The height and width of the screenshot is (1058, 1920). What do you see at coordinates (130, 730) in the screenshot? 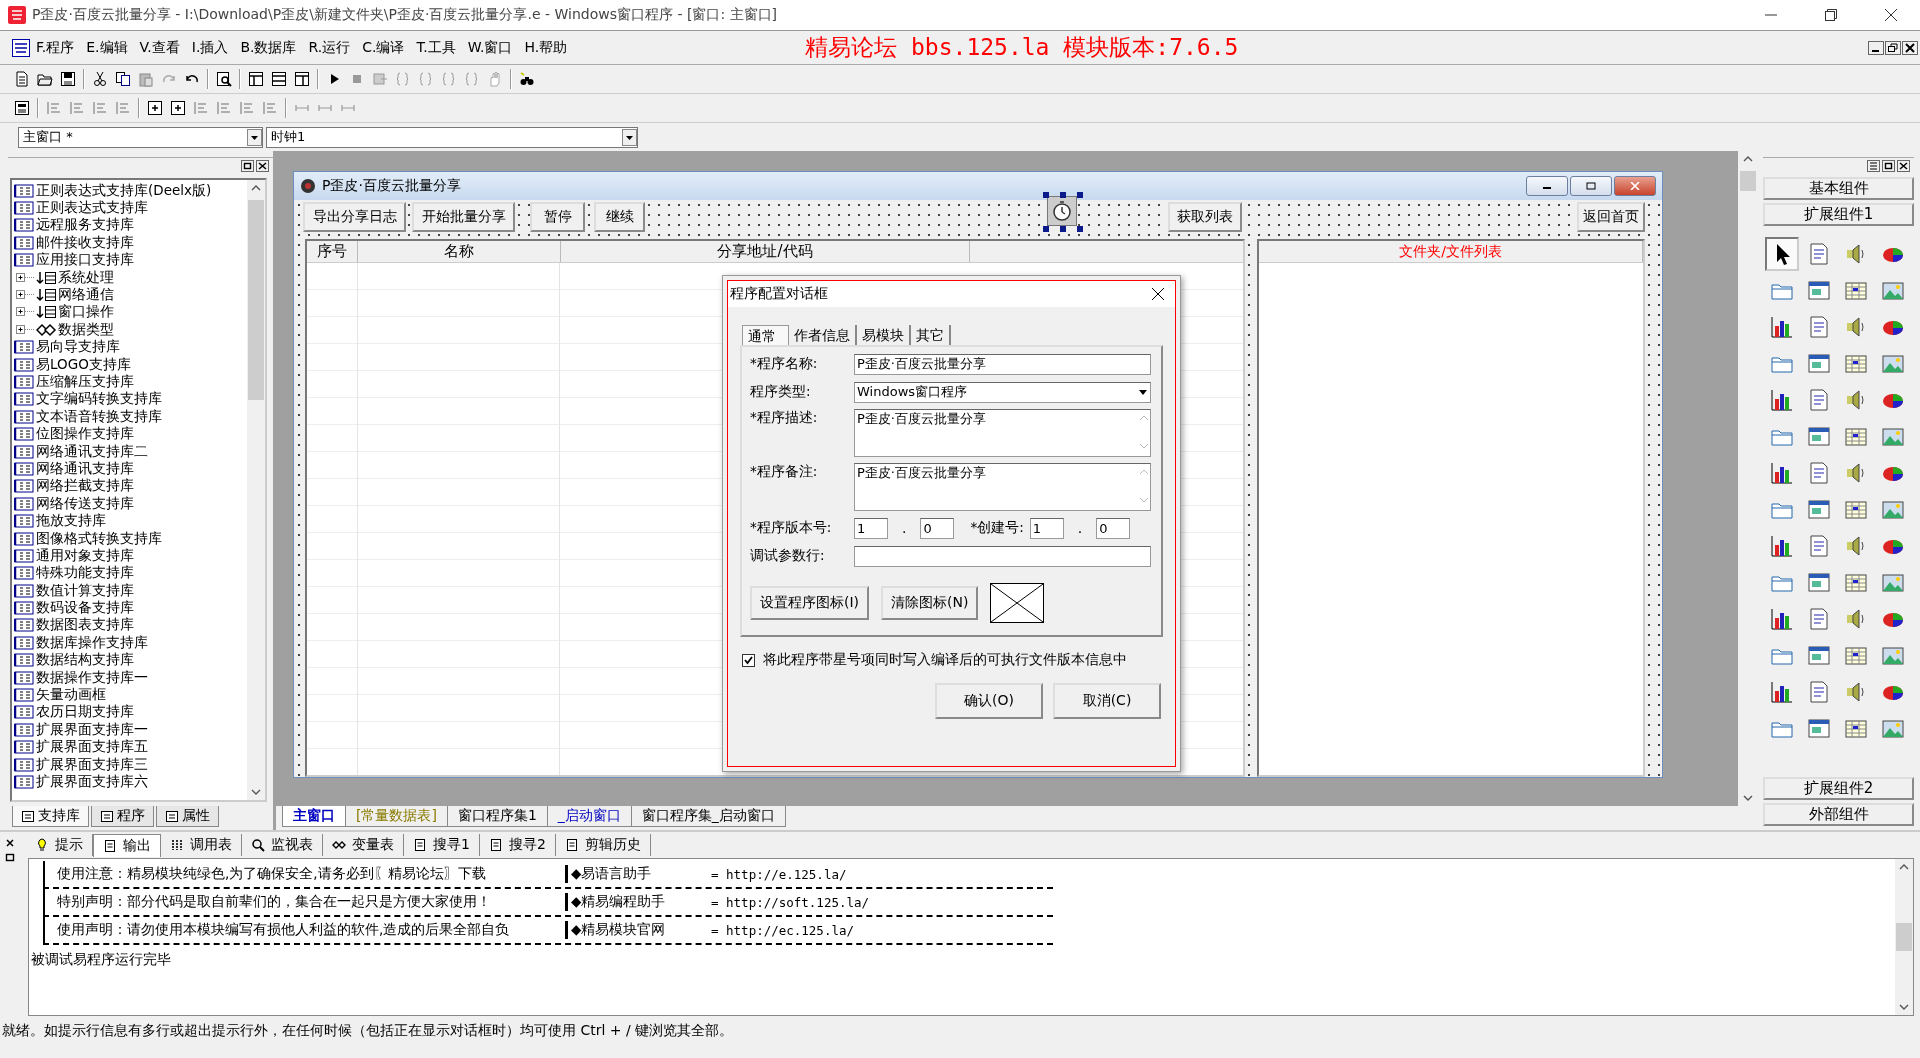
I see `tree-item: 扩展界面支持库一` at bounding box center [130, 730].